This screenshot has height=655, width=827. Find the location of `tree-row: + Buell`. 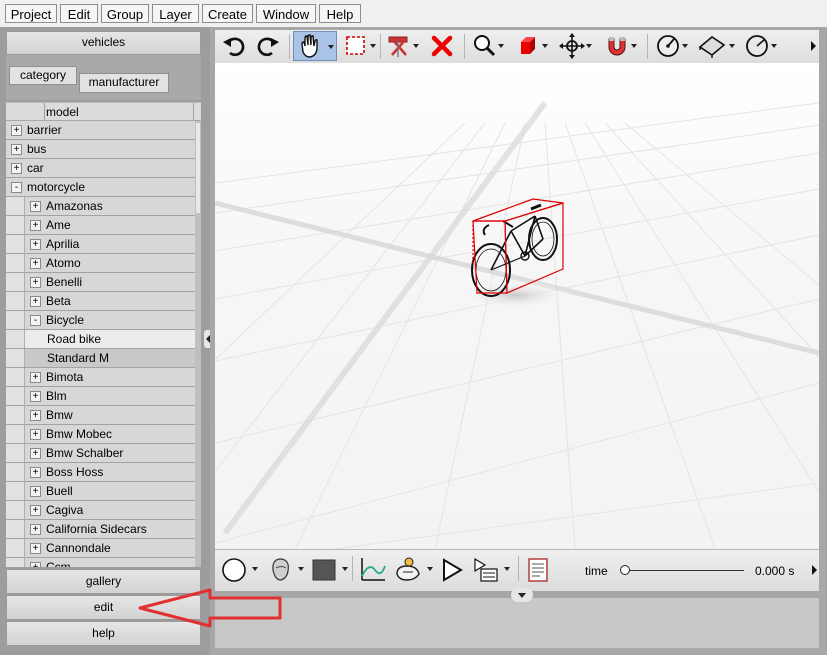

tree-row: + Buell is located at coordinates (100, 491).